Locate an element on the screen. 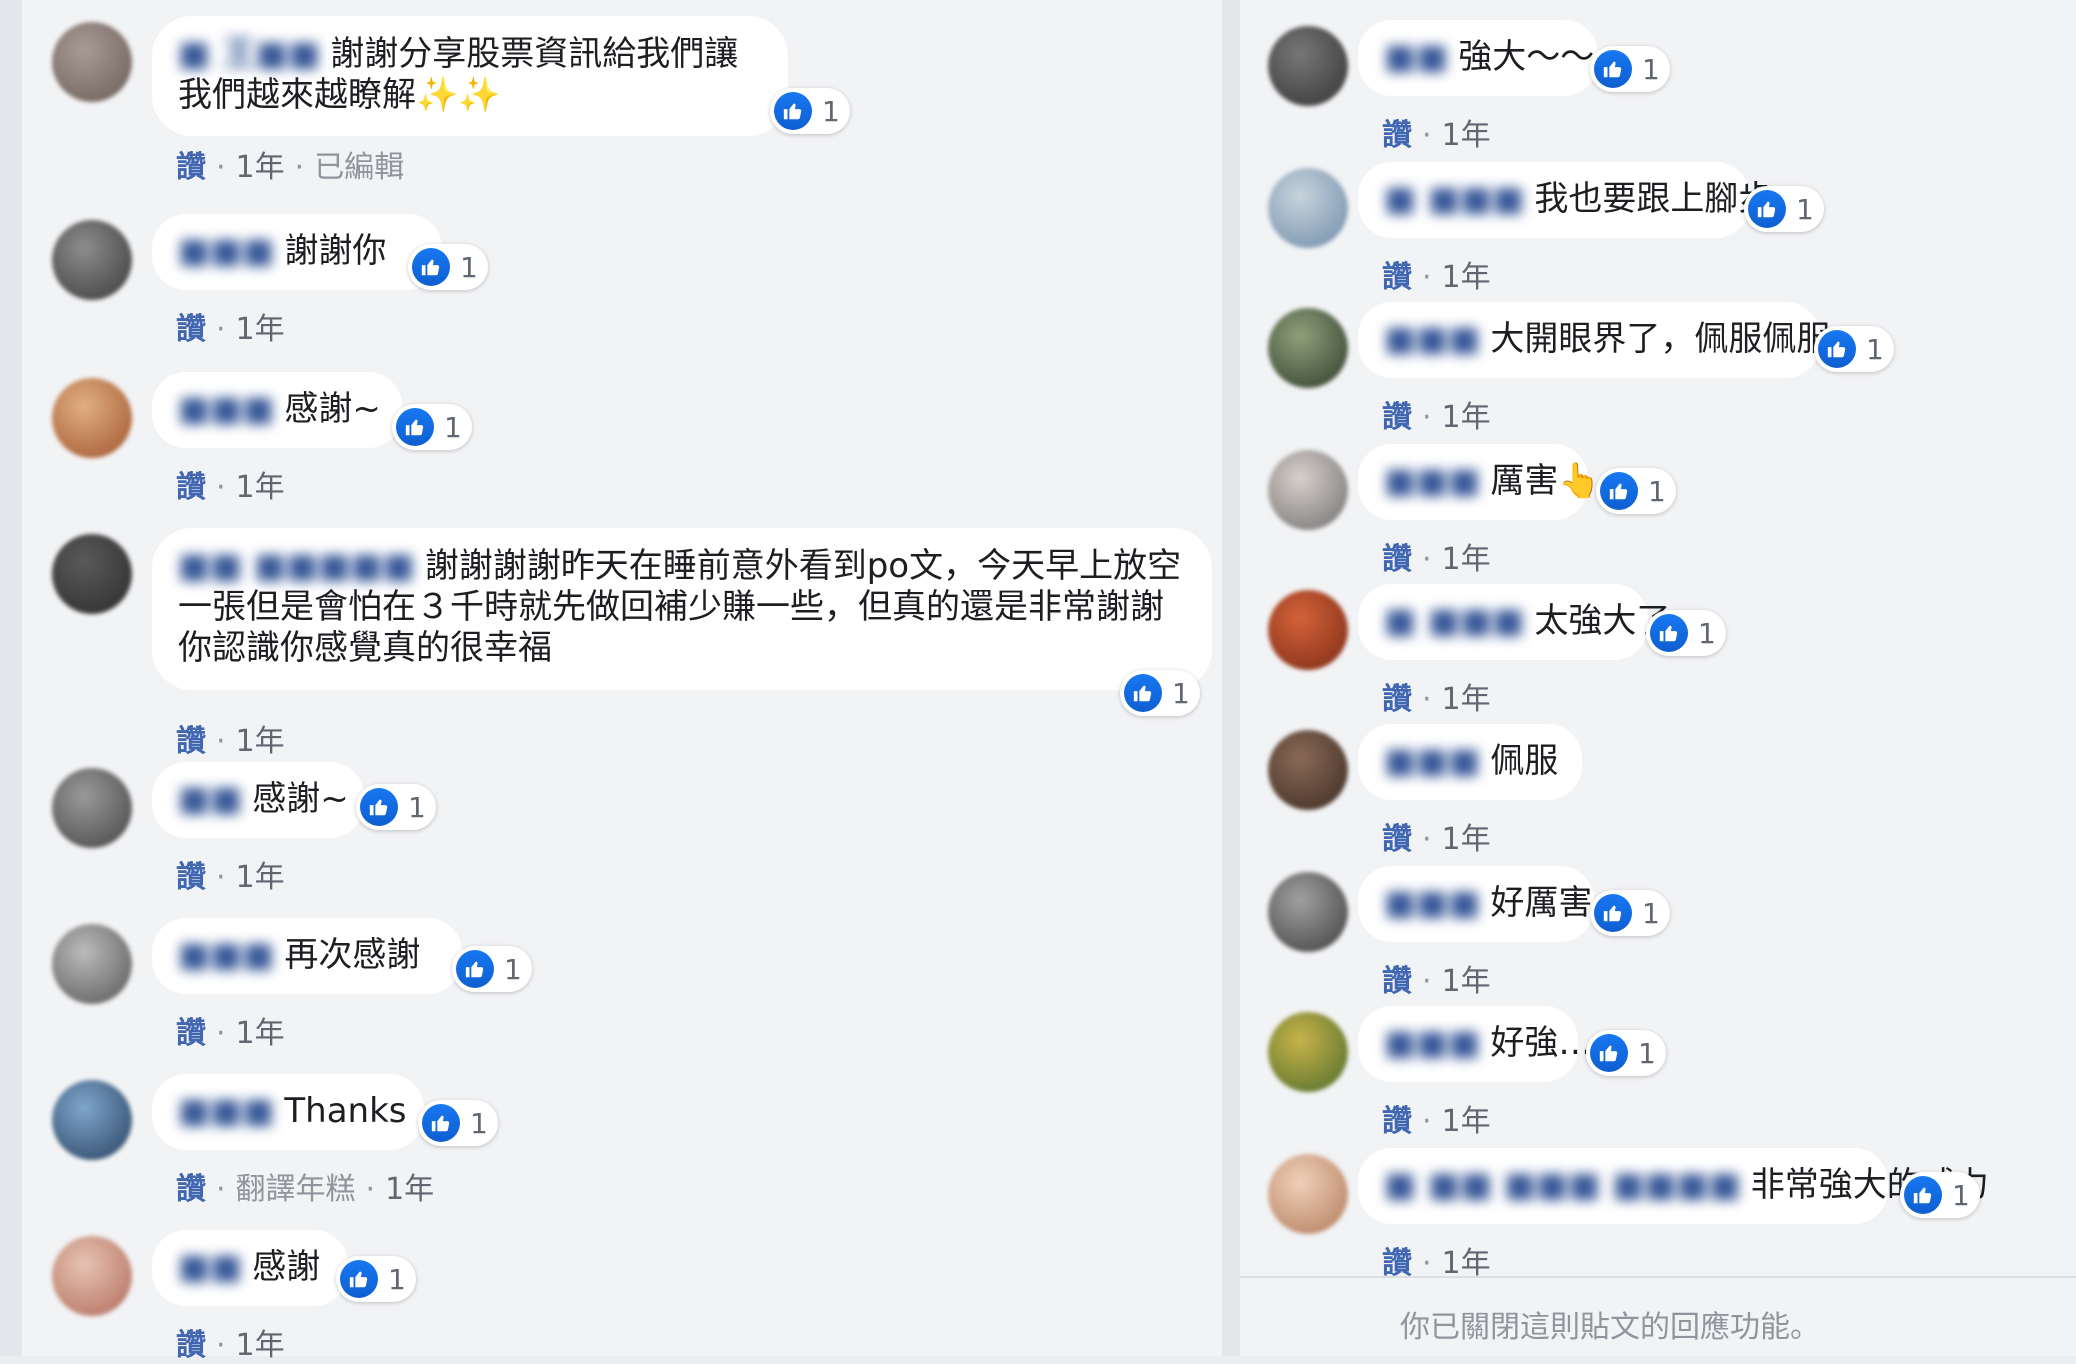 This screenshot has height=1364, width=2076. comment-bubble: ■ ■■ ■■■ ■■■■ 非常強大的威力 is located at coordinates (1673, 1186).